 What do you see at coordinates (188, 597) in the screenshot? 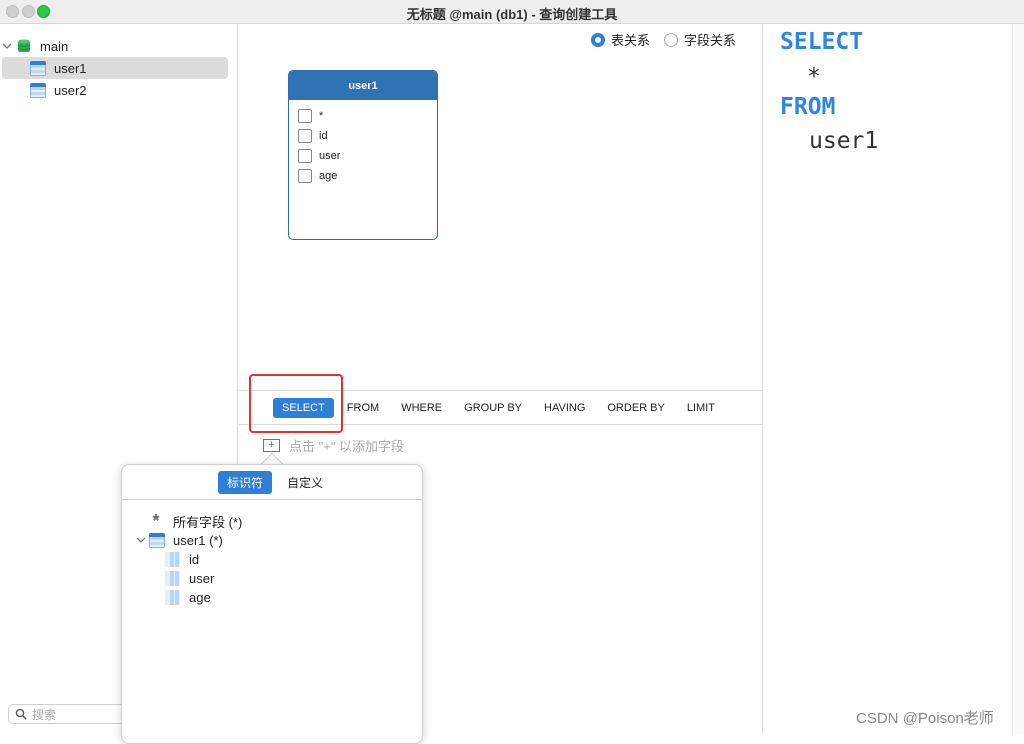
I see `column-item-age: age` at bounding box center [188, 597].